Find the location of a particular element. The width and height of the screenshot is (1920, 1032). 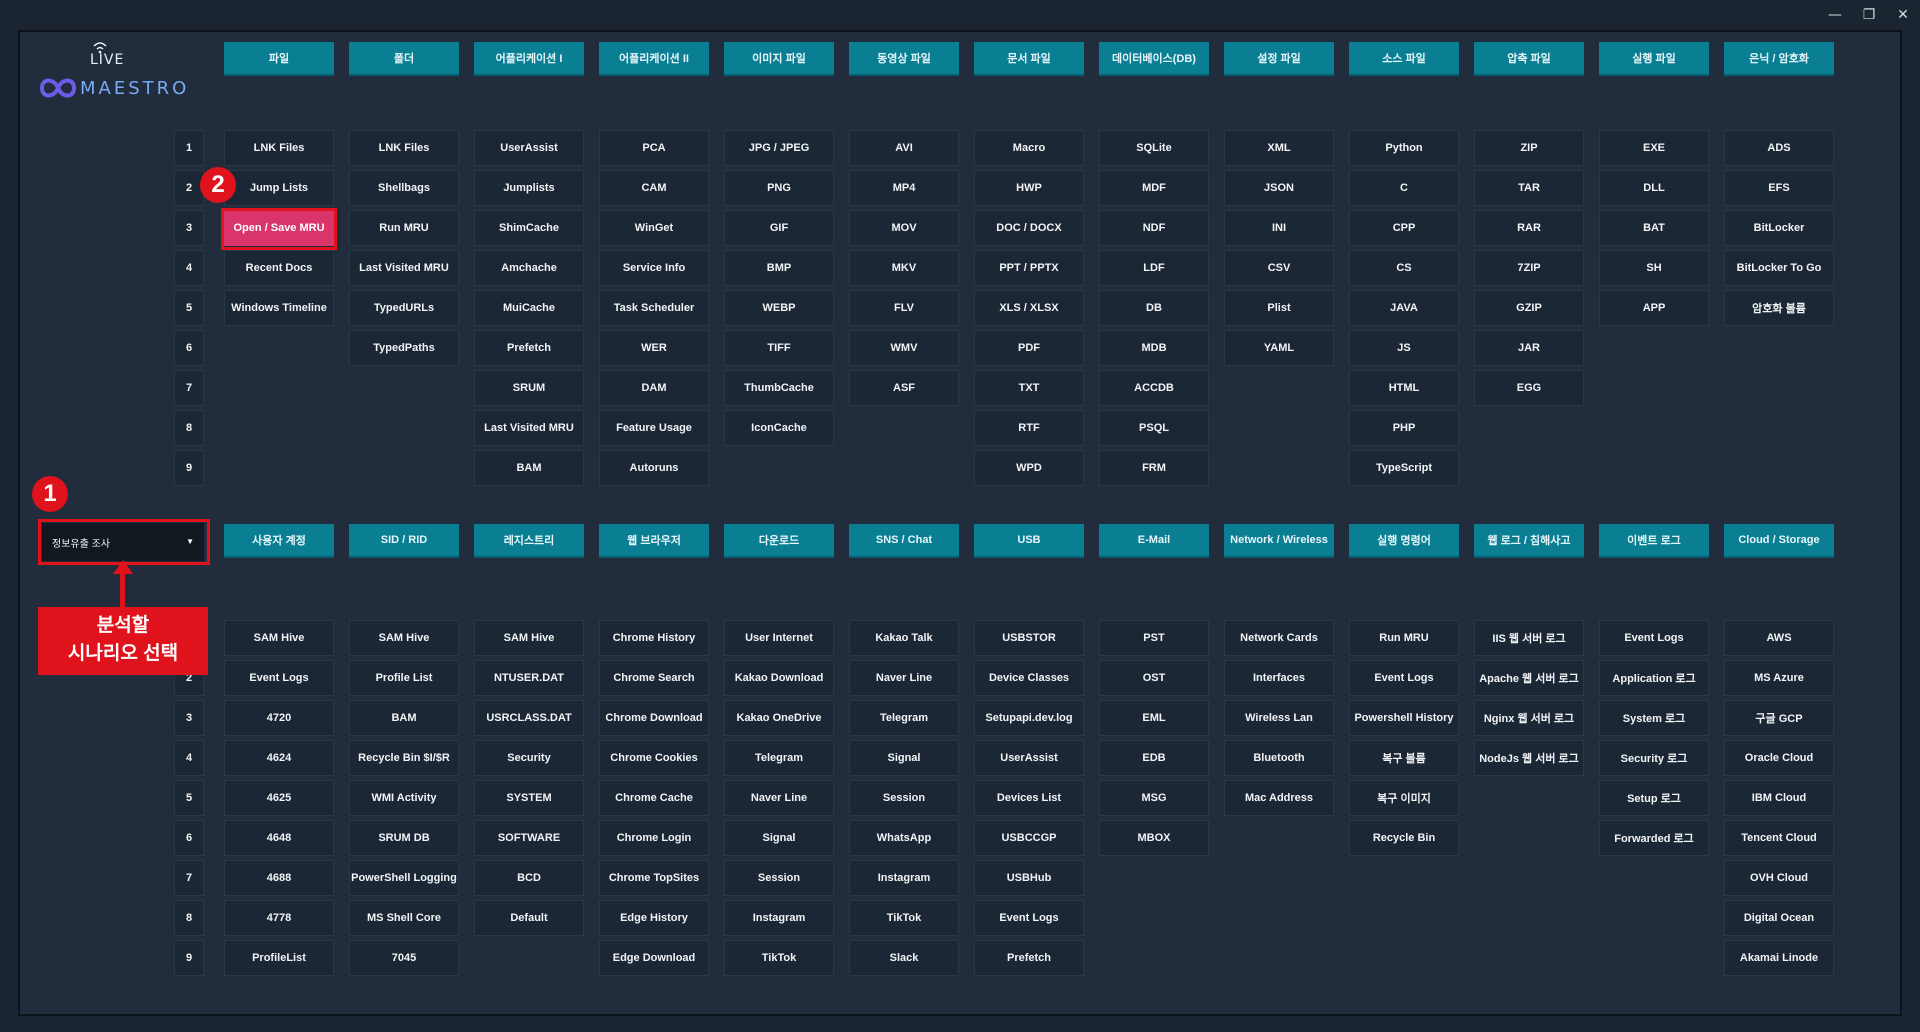

artifact-item: 4720 is located at coordinates (279, 718).